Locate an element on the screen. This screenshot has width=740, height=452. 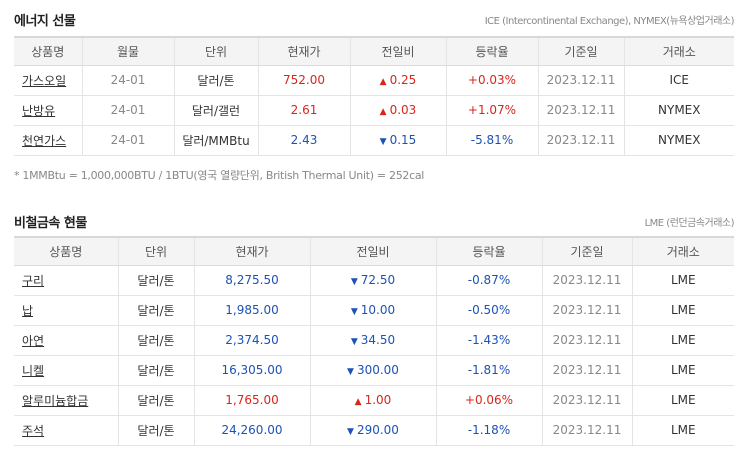
price-cell: 8,275.50 is located at coordinates (251, 280).